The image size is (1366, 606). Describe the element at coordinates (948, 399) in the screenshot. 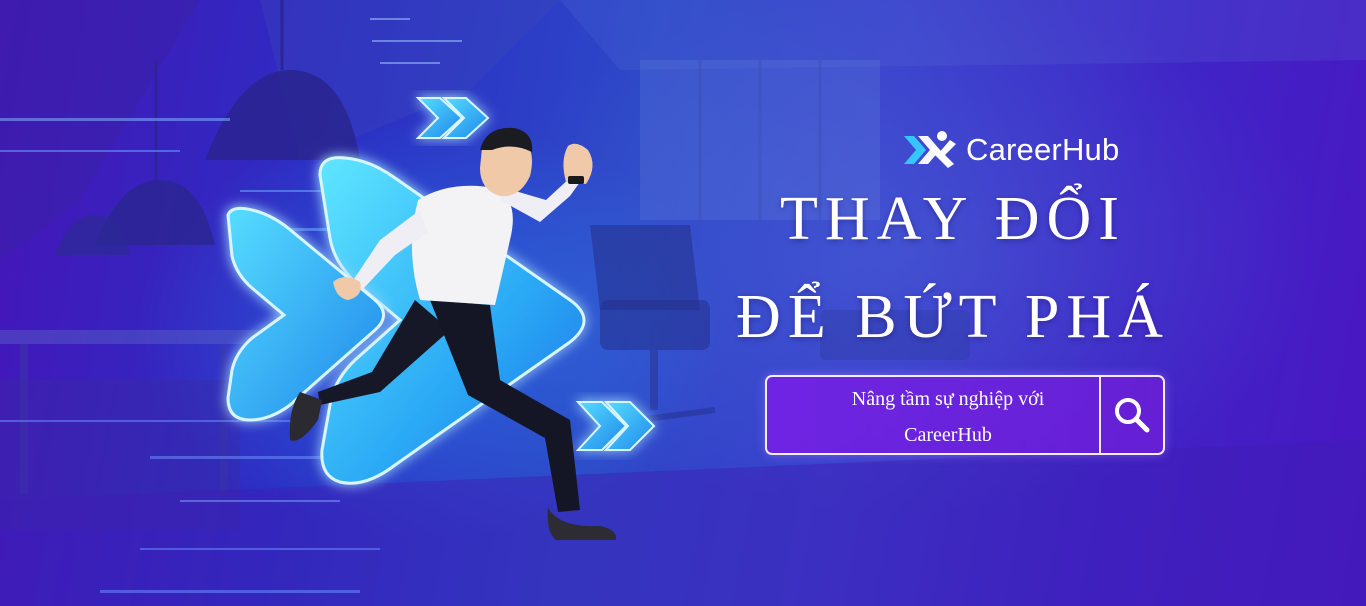

I see `search-text-line-1: Nâng tầm sự nghiệp với` at that location.